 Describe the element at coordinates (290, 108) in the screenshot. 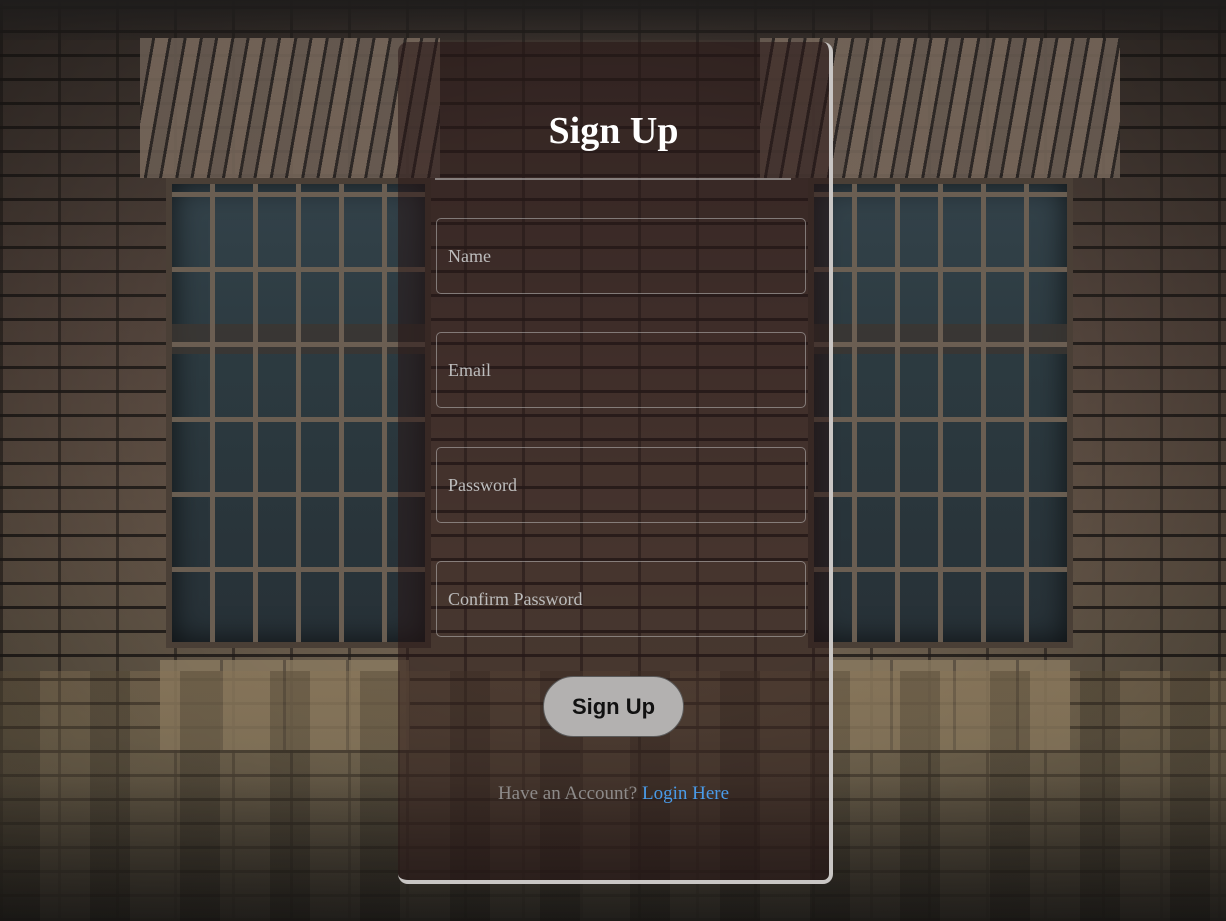

I see `background-brick-arch-left` at that location.